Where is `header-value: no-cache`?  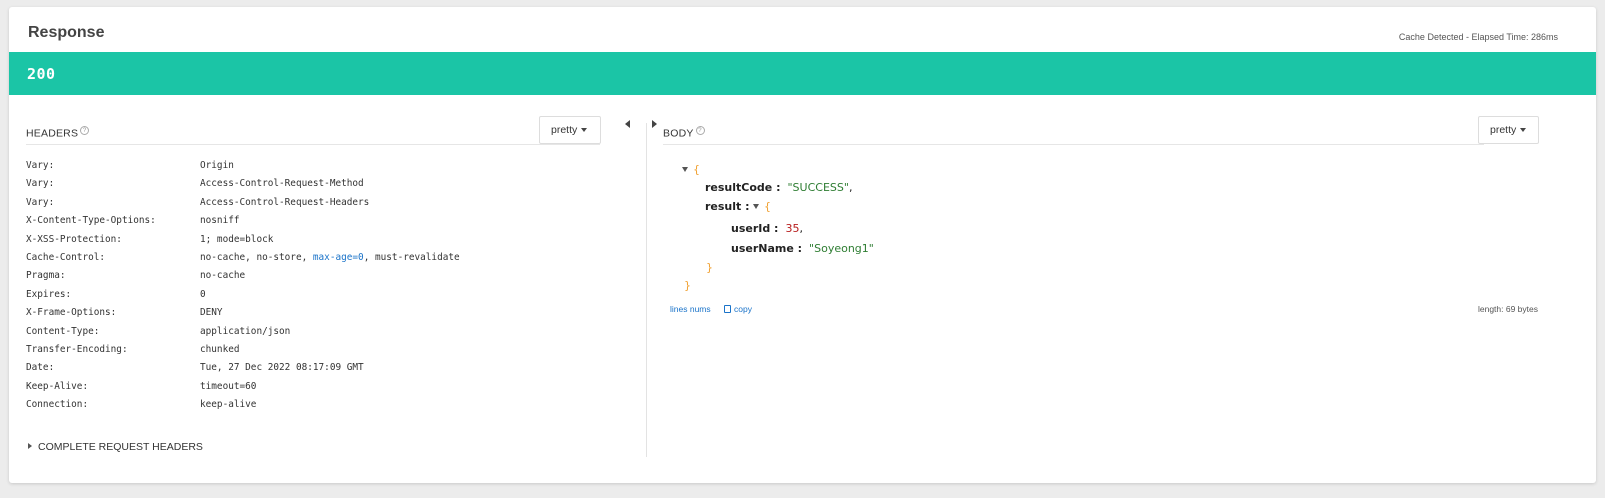 header-value: no-cache is located at coordinates (223, 276).